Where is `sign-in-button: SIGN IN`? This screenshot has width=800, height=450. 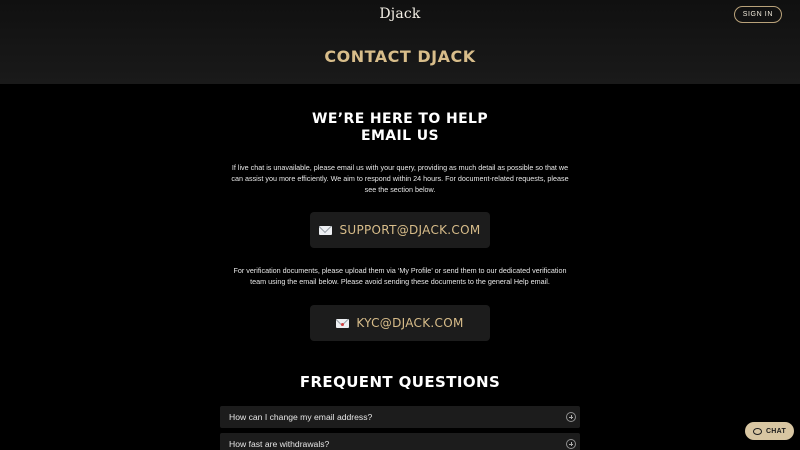
sign-in-button: SIGN IN is located at coordinates (757, 14).